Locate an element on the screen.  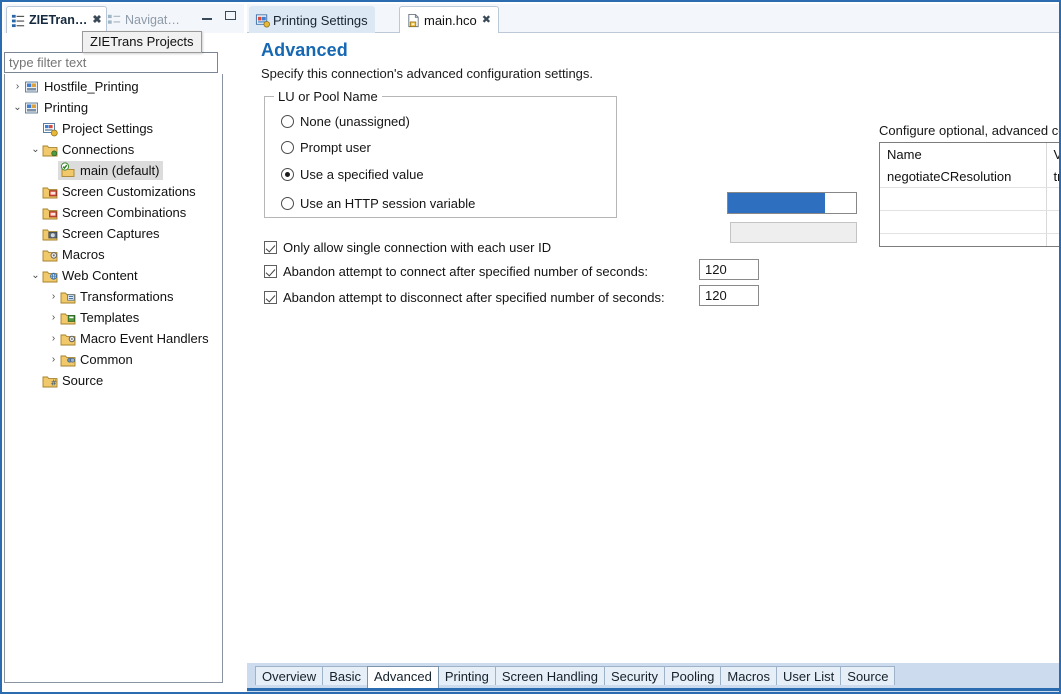
radio-use-http-session-variable: Use an HTTP session variable is located at coordinates (378, 203).